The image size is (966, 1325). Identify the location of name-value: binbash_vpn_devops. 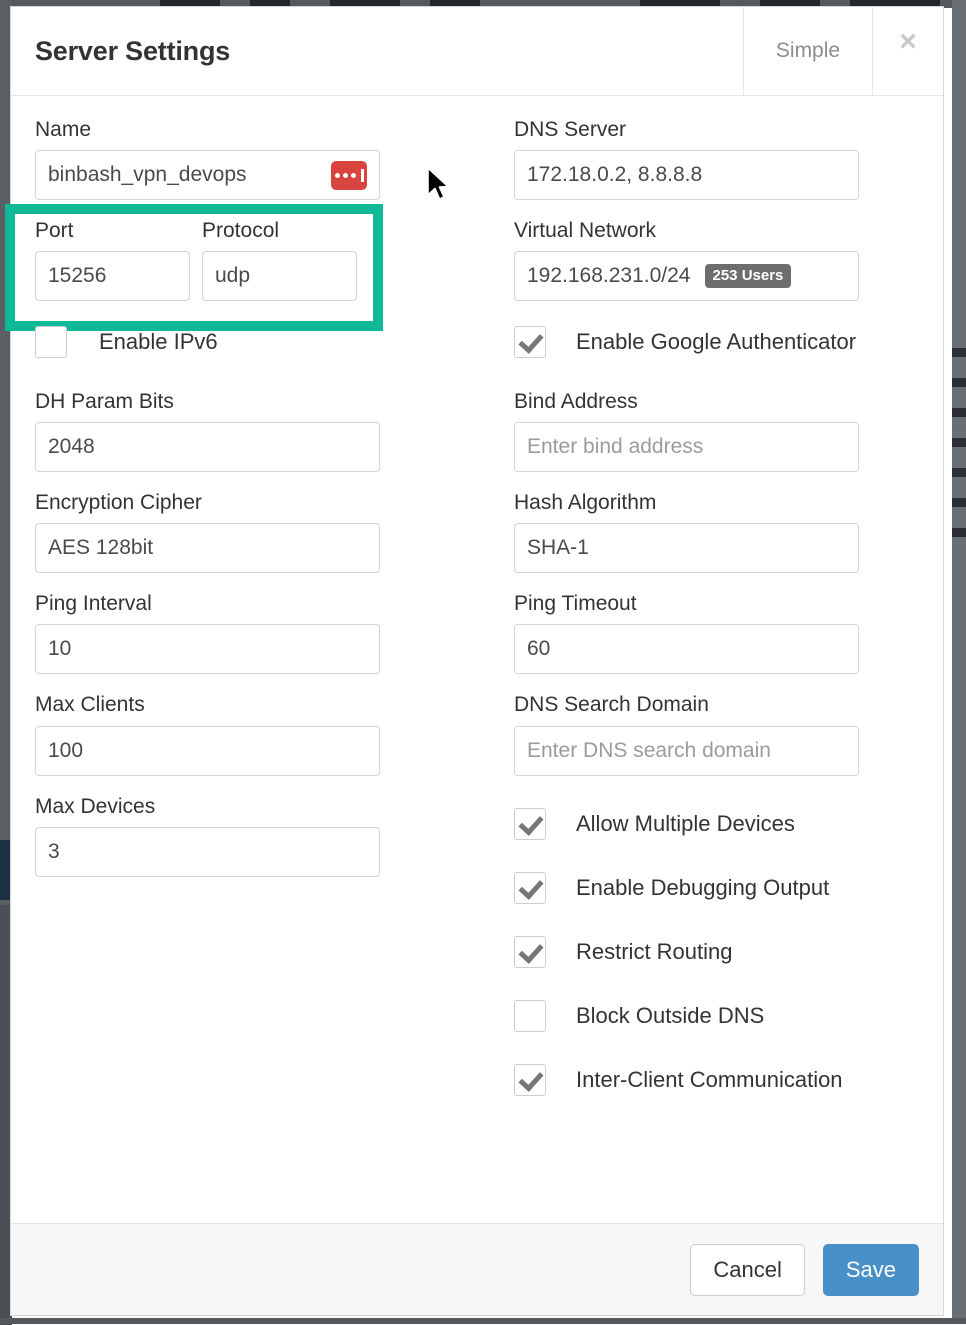
(147, 175).